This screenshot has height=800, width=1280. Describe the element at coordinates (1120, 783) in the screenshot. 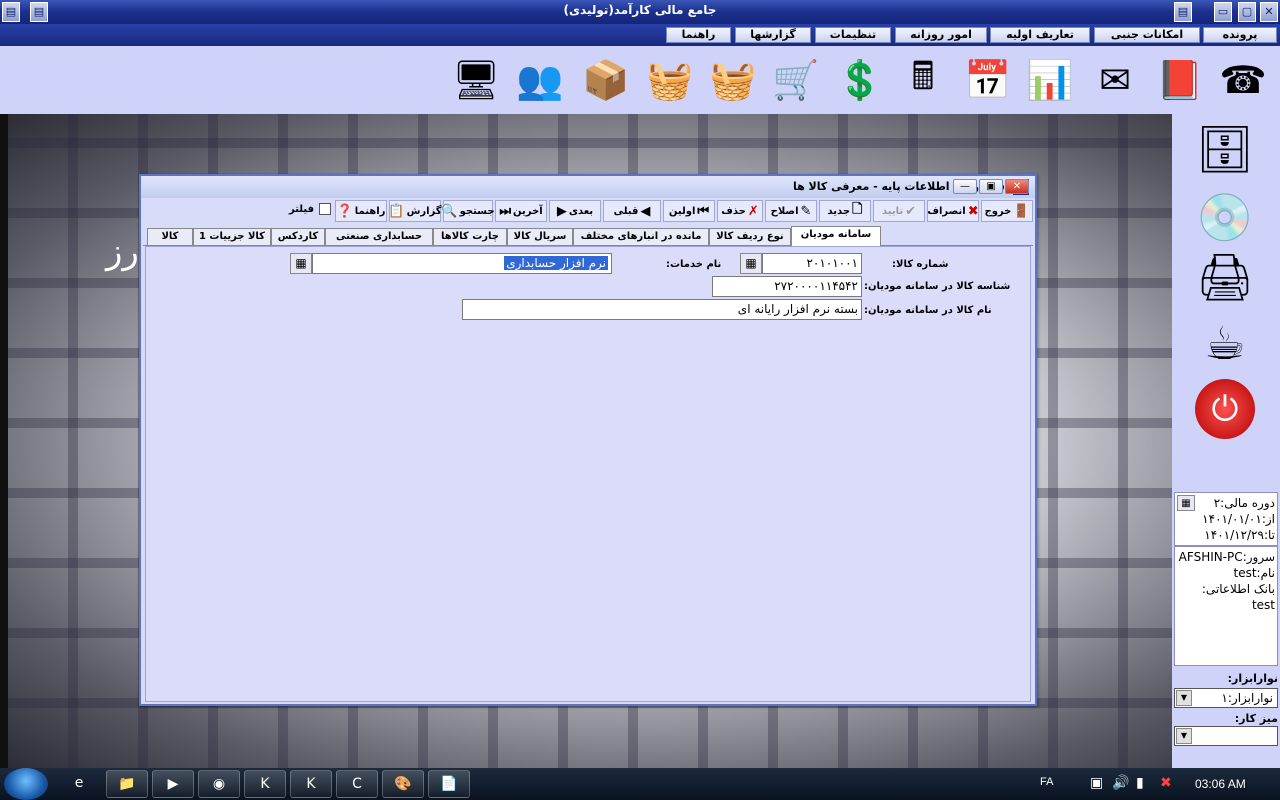

I see `volume-icon: 🔊` at that location.